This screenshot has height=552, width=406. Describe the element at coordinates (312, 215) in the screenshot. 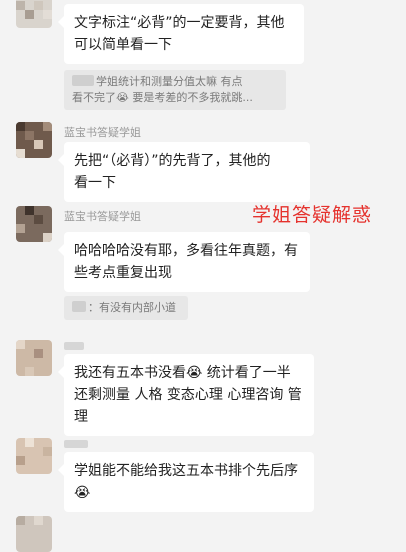

I see `overlay-caption: 学姐答疑解惑` at that location.